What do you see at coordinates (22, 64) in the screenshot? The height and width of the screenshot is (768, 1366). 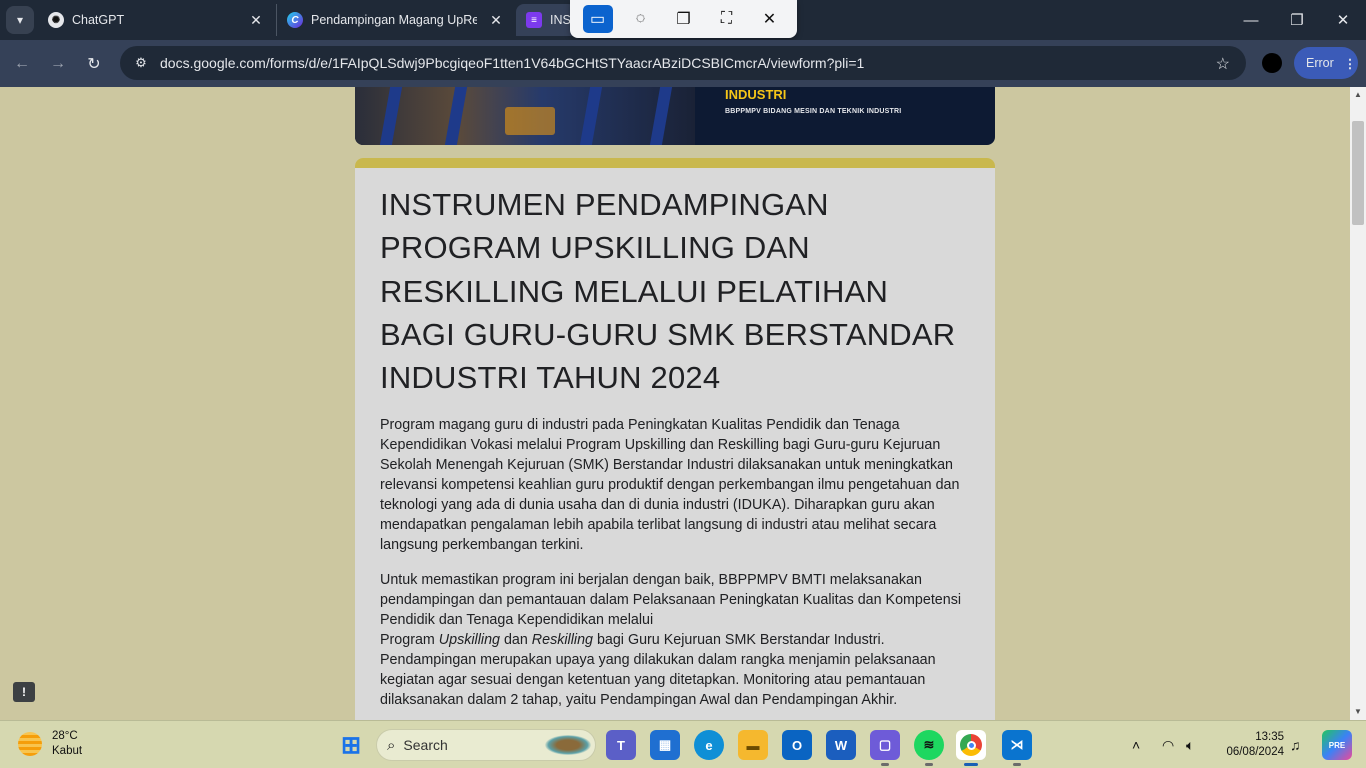 I see `back-arrow-icon: ←` at bounding box center [22, 64].